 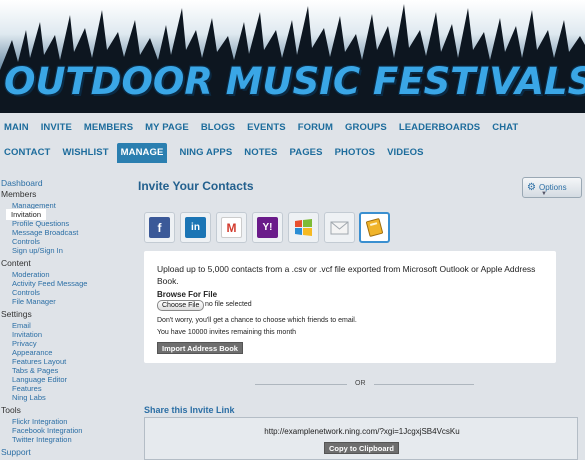 I want to click on options-button: ⚙ Options ▼, so click(x=552, y=187).